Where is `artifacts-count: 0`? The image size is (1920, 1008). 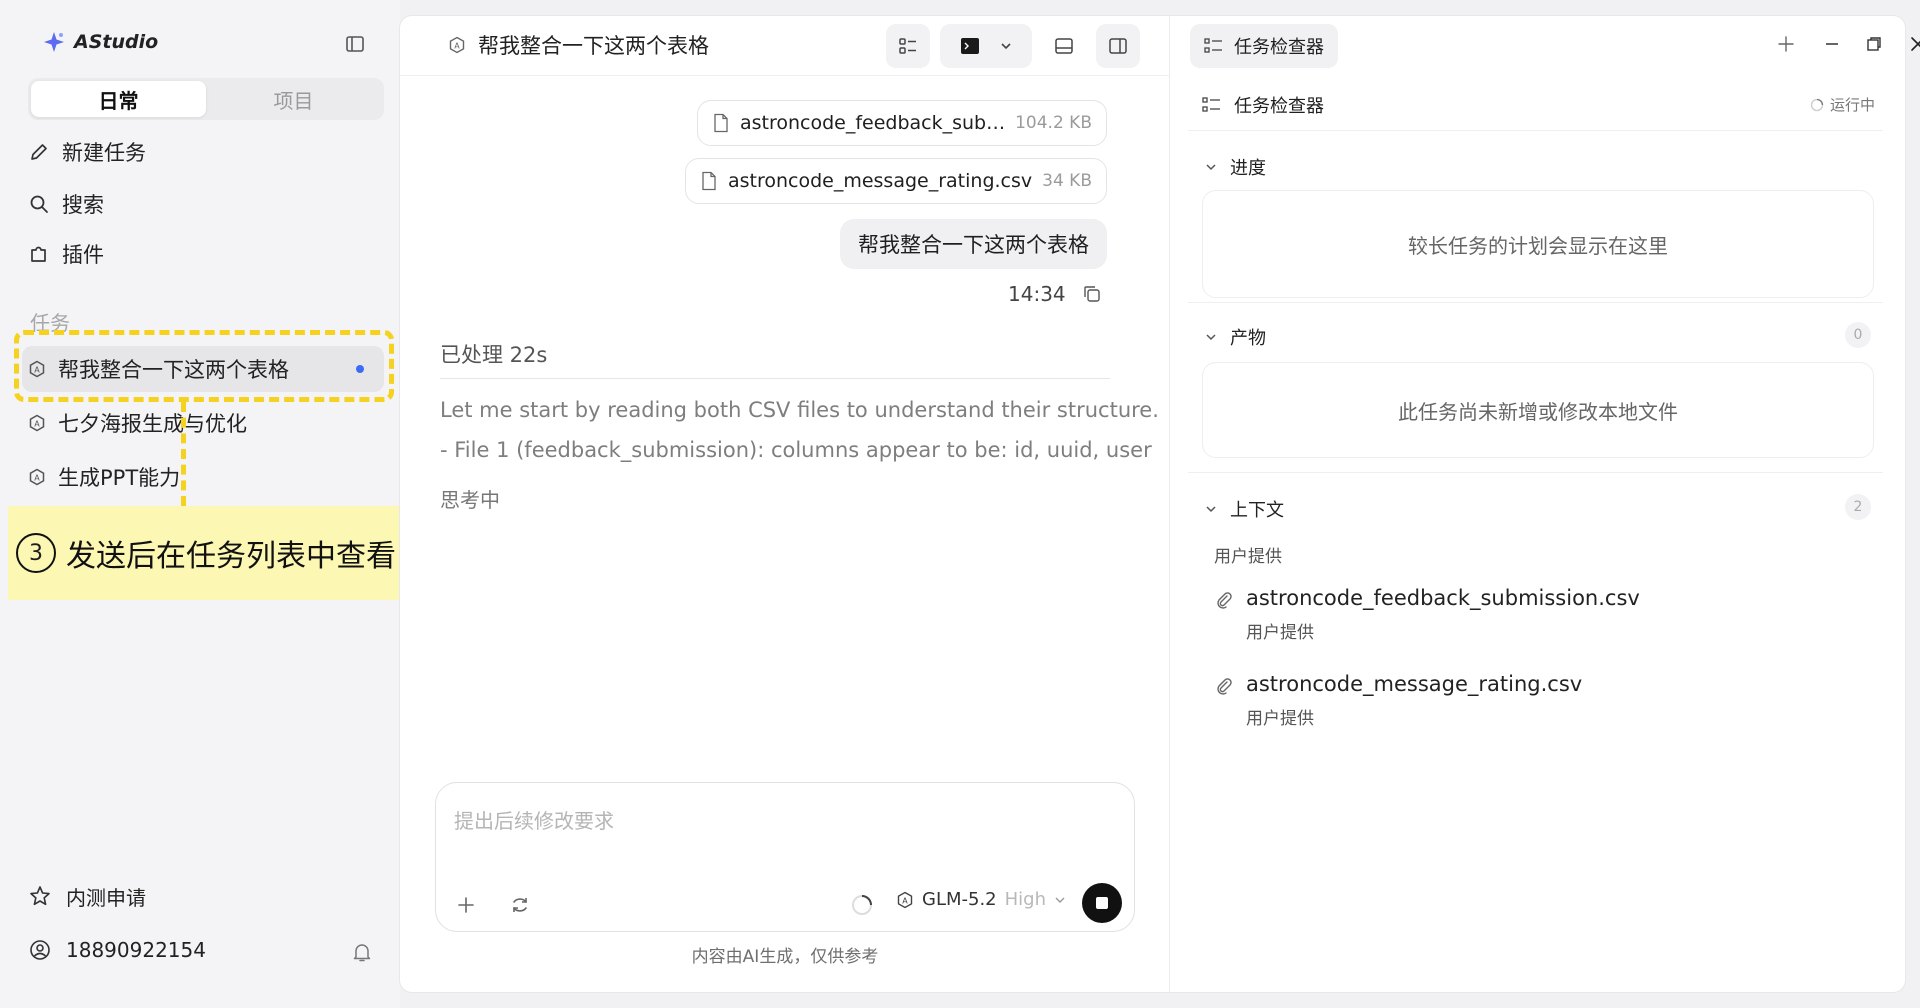
artifacts-count: 0 is located at coordinates (1858, 335).